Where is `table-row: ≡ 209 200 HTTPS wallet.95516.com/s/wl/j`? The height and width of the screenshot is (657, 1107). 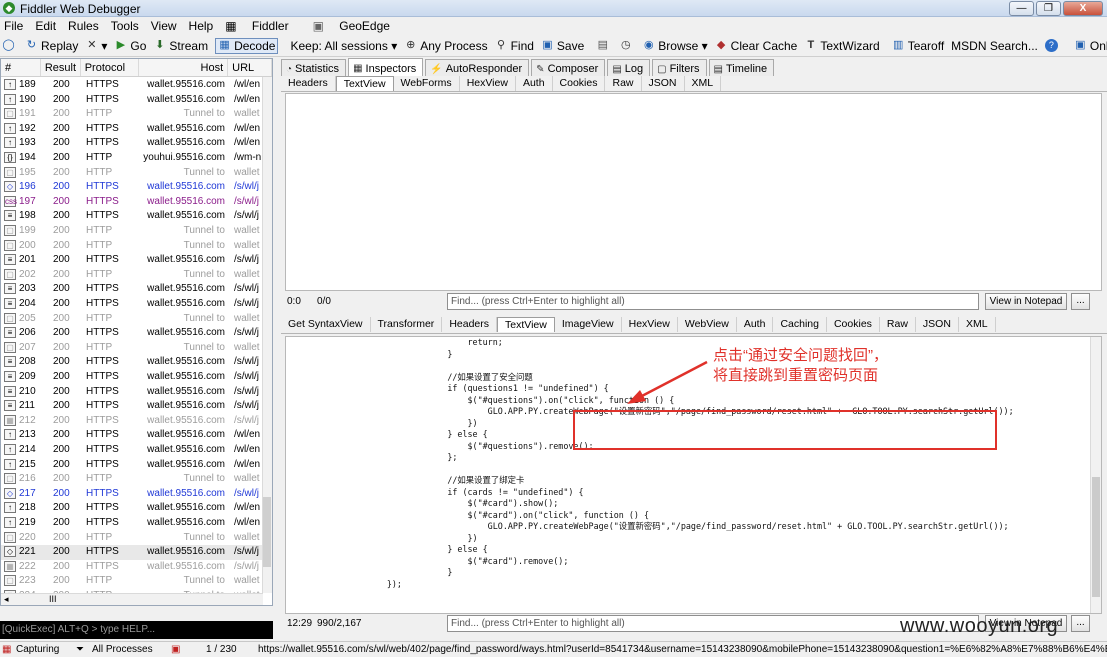 table-row: ≡ 209 200 HTTPS wallet.95516.com/s/wl/j is located at coordinates (132, 377).